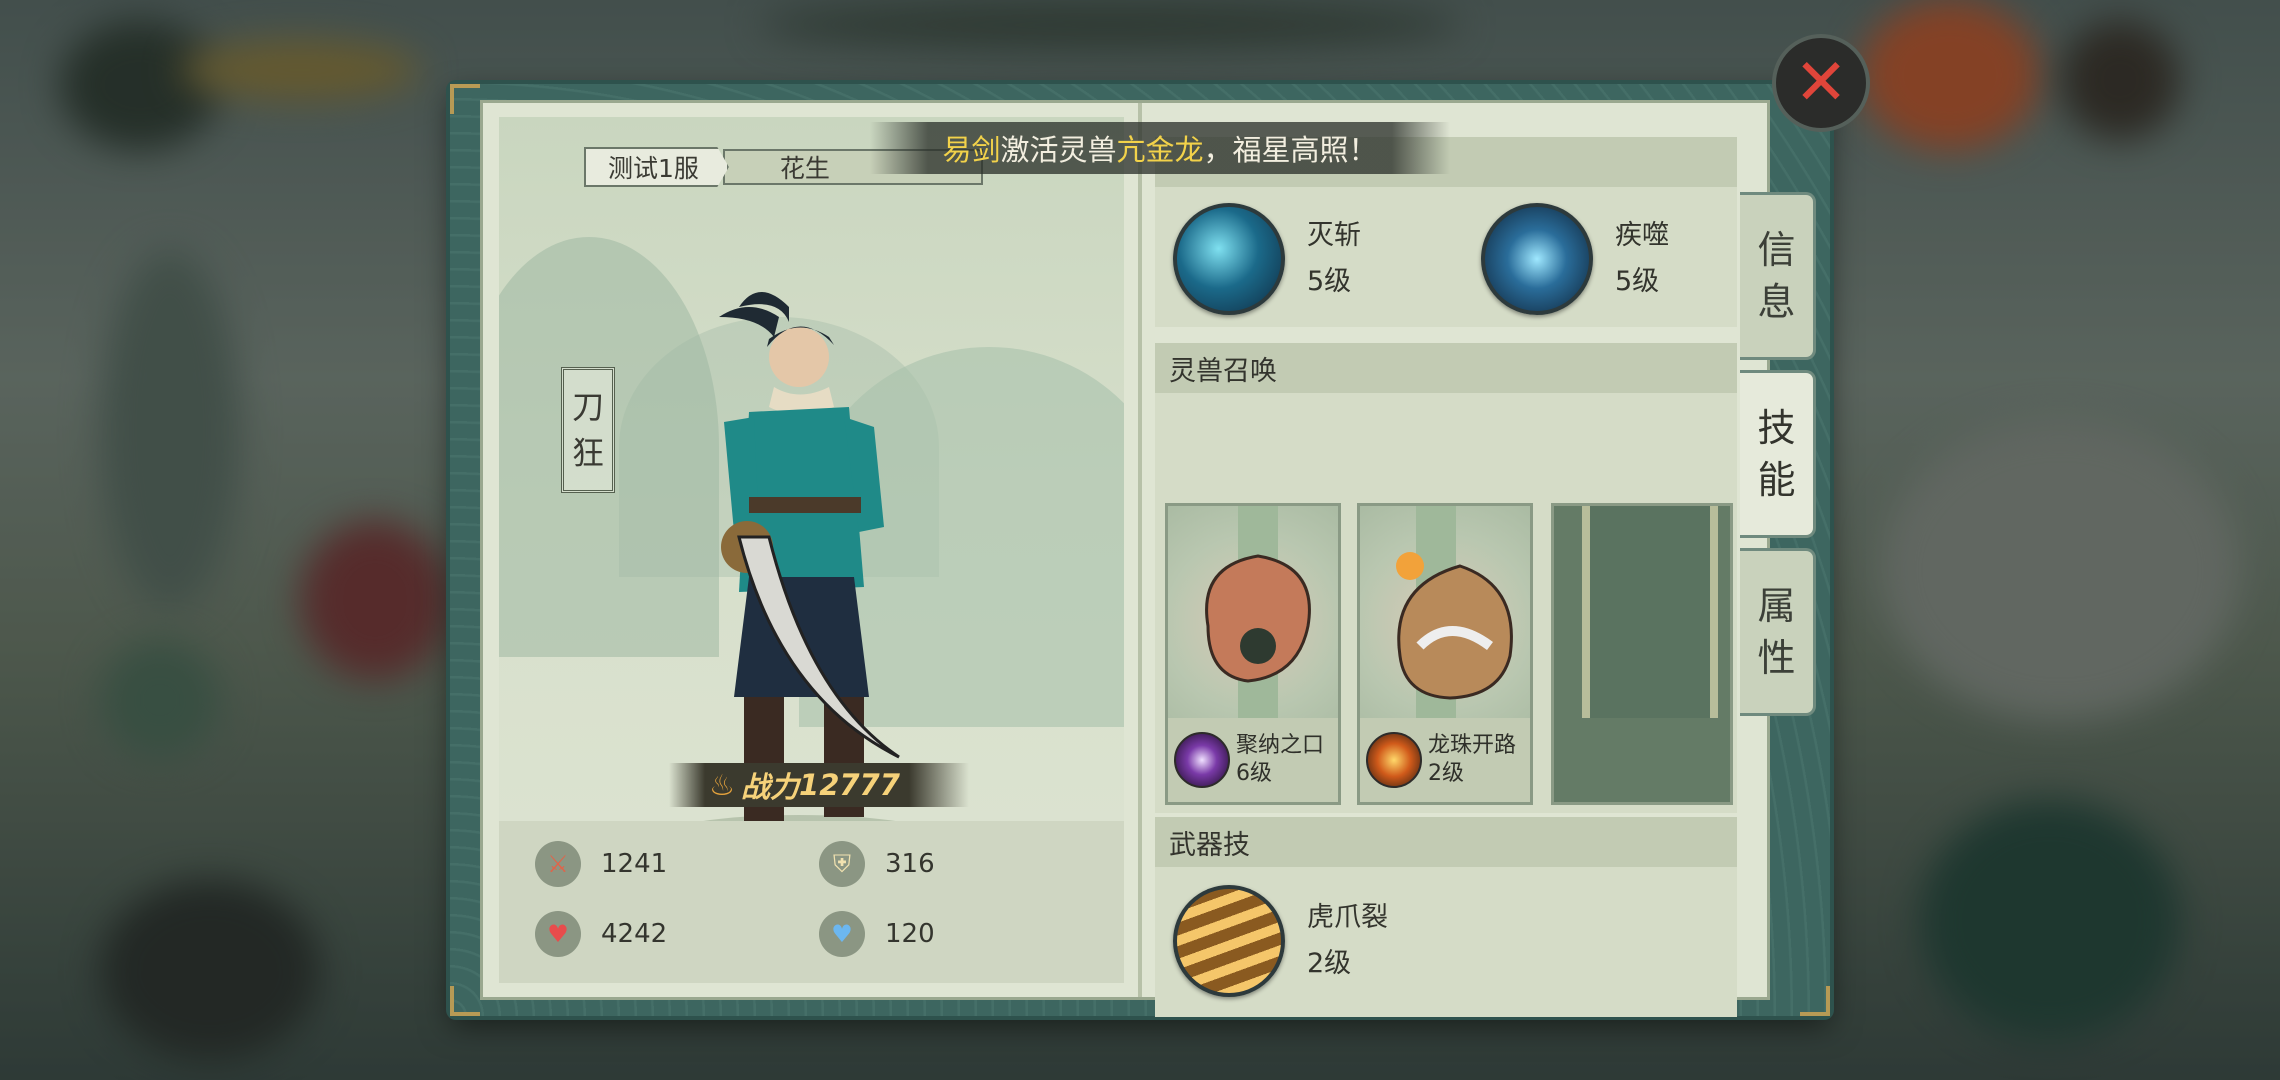  What do you see at coordinates (1202, 760) in the screenshot?
I see `void-mouth-icon` at bounding box center [1202, 760].